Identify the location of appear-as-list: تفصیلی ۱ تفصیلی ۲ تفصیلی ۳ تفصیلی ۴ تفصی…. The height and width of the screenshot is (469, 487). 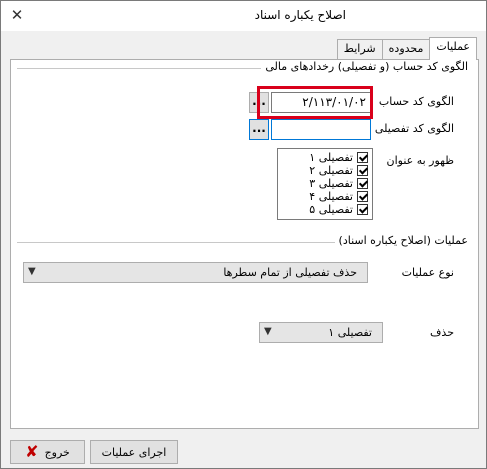
(325, 184).